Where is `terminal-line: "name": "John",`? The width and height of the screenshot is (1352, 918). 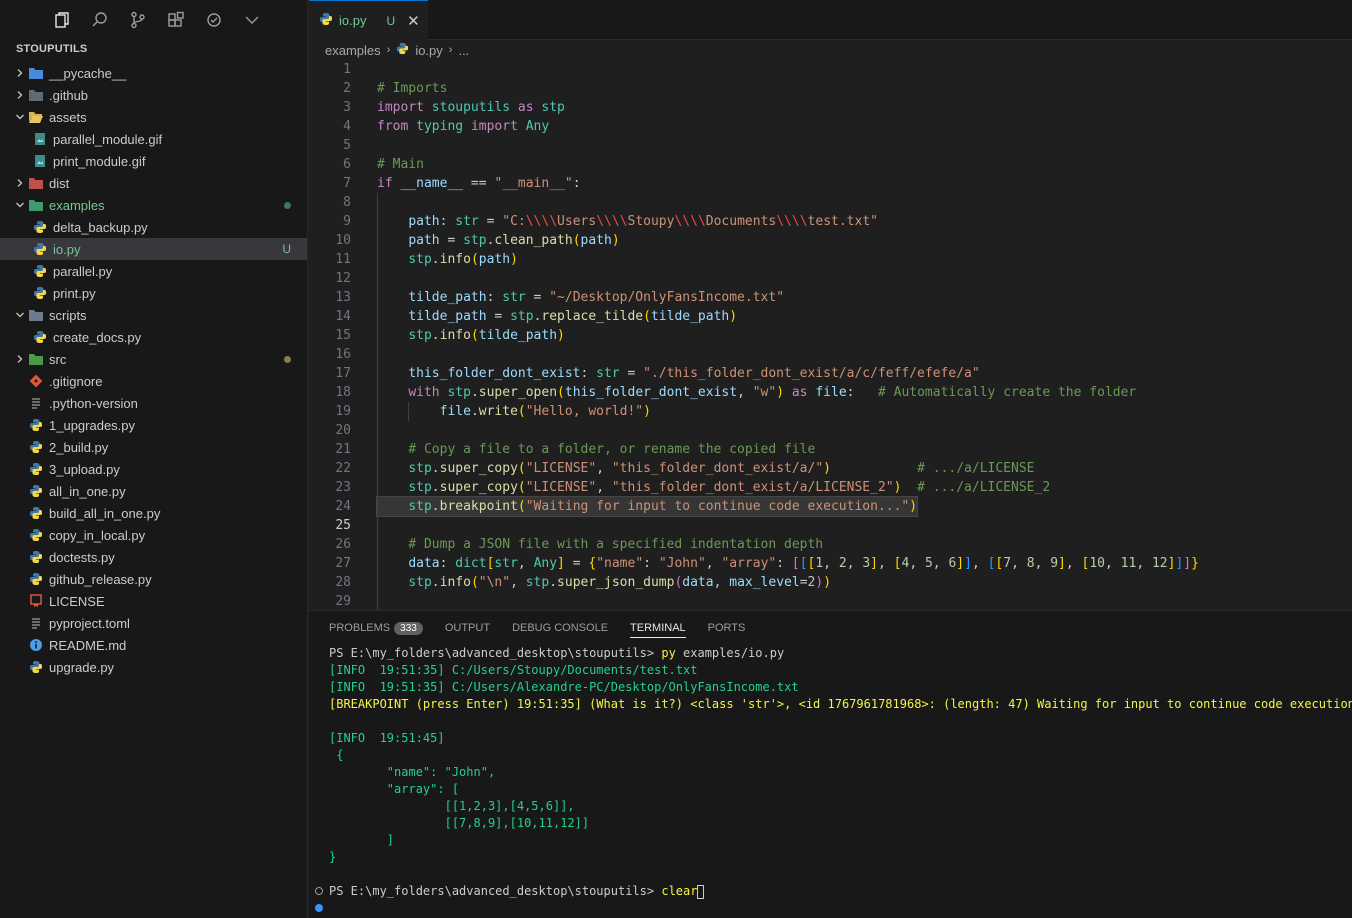 terminal-line: "name": "John", is located at coordinates (412, 772).